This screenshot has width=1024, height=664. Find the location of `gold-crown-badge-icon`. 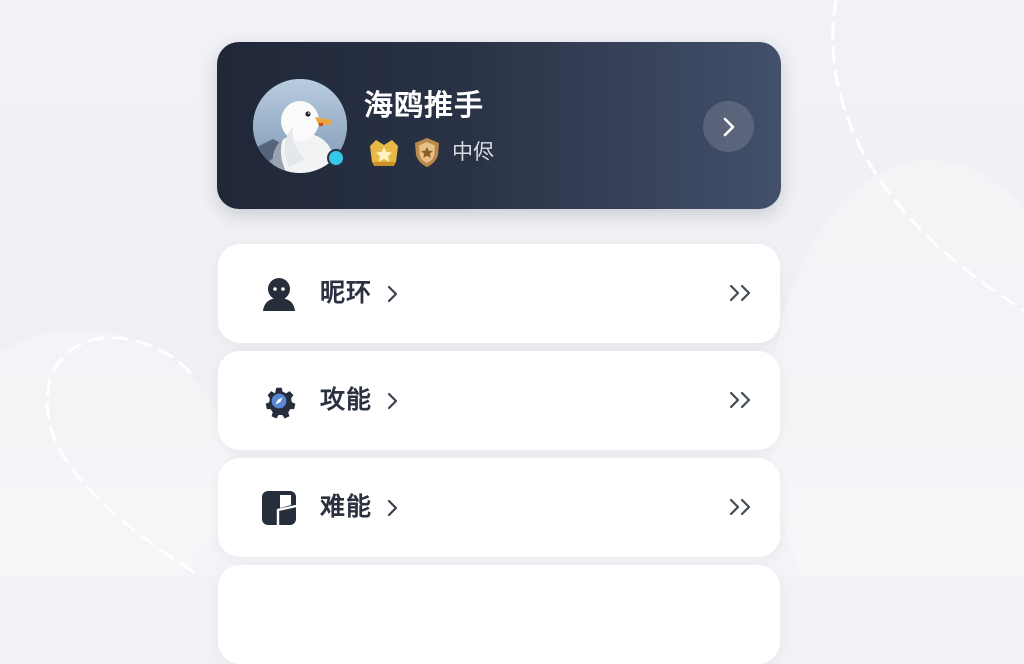

gold-crown-badge-icon is located at coordinates (384, 152).